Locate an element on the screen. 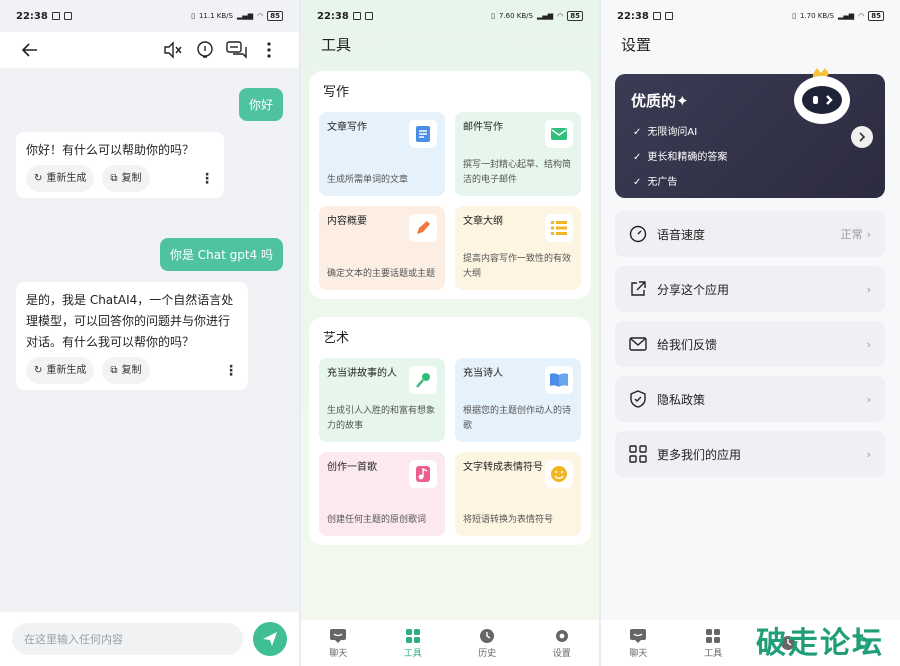 The image size is (900, 666). tool-card-outline: 文章大纲 提高内容写作一致性的有效大纲 is located at coordinates (518, 248).